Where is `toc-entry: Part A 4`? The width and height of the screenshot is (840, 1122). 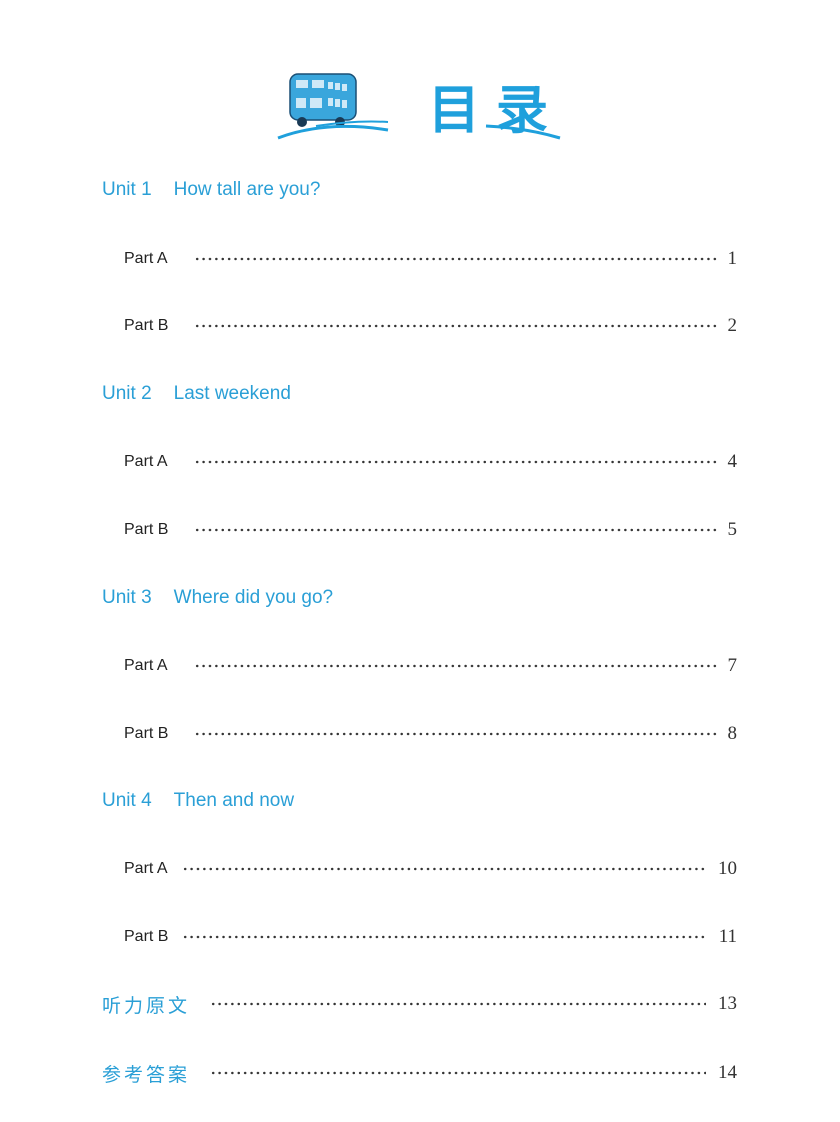
toc-entry: Part A 4 is located at coordinates (430, 462).